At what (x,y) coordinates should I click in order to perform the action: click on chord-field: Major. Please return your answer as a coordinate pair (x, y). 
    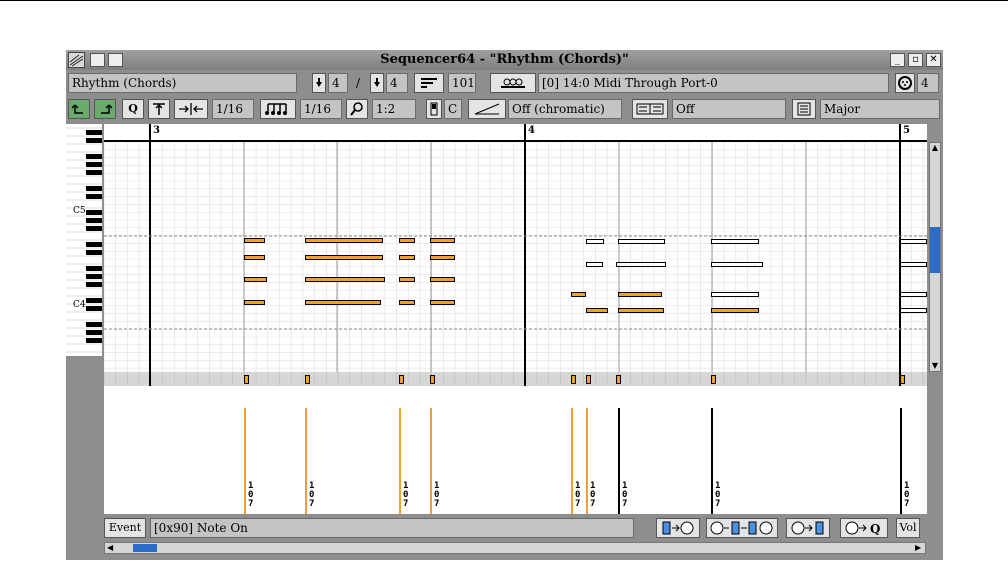
    Looking at the image, I should click on (880, 109).